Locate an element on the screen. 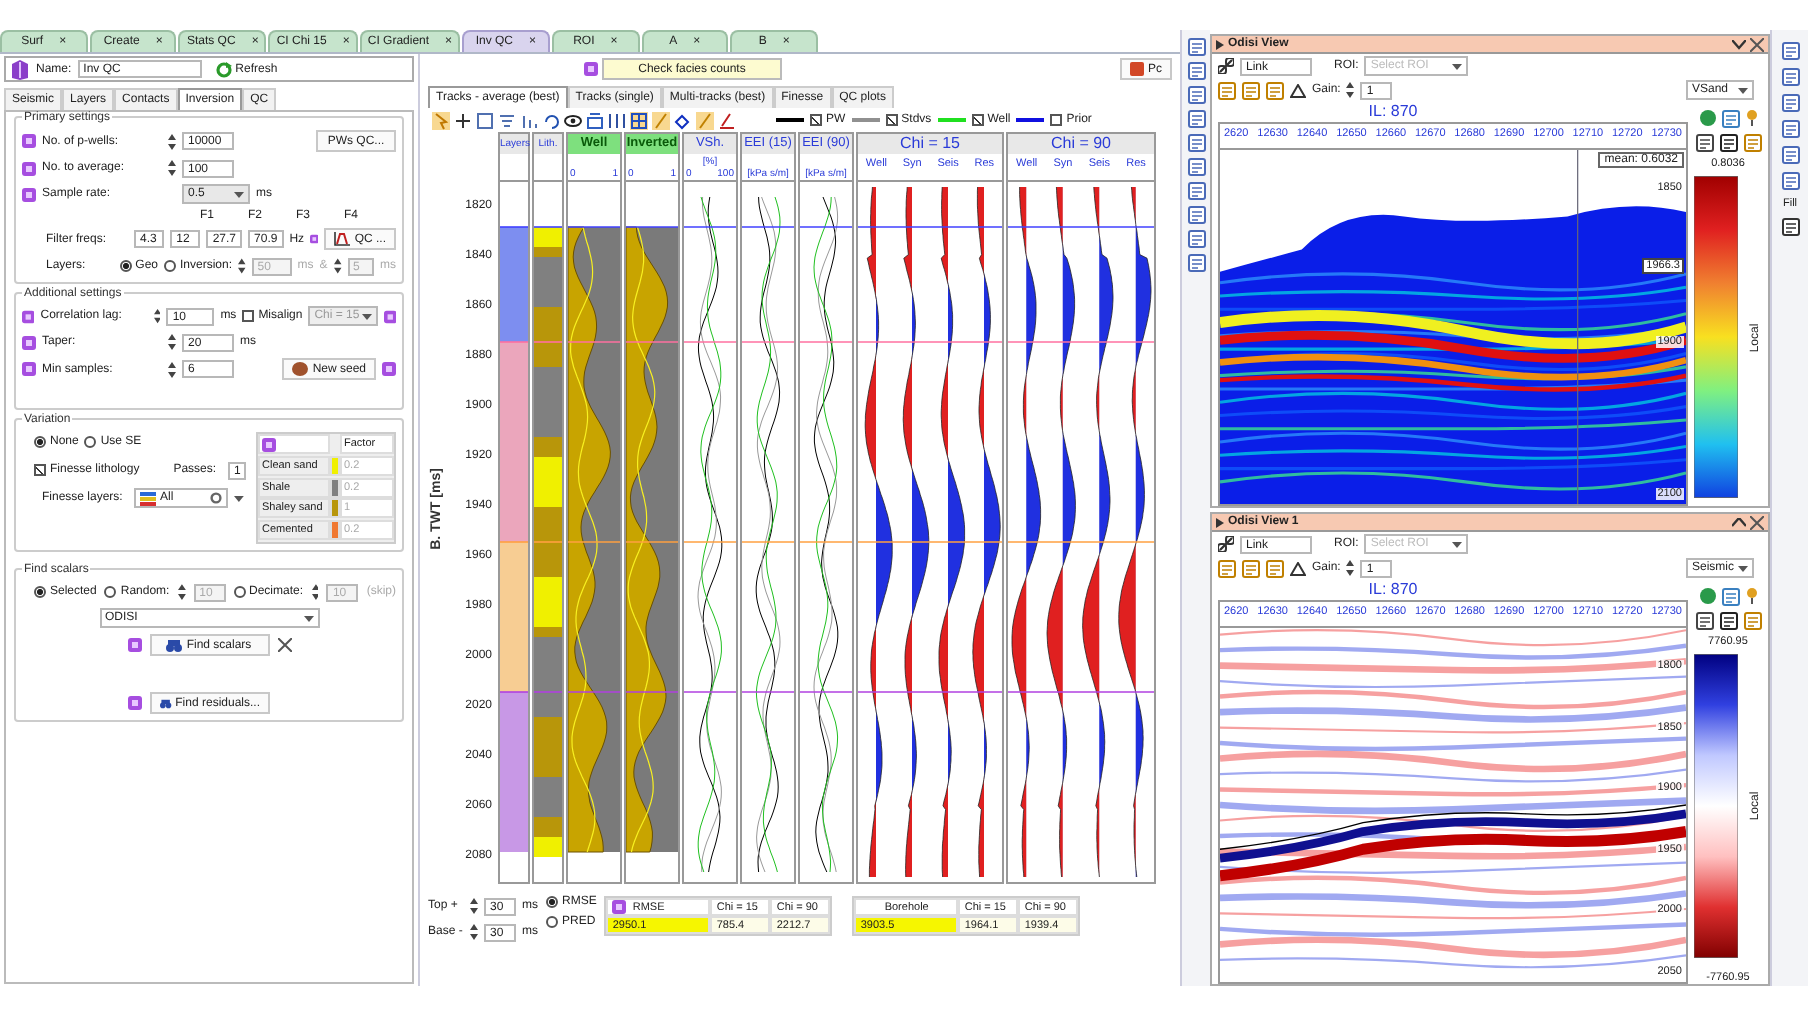  chevron-up-icon is located at coordinates (1739, 522).